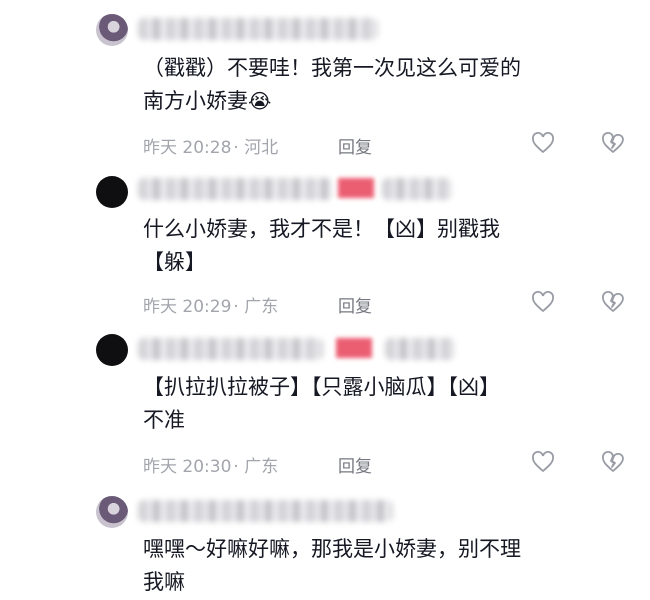 This screenshot has height=600, width=650. I want to click on comment-text-line-1: 嘿嘿～好嘛好嘛，那我是小娇妻，别不理, so click(332, 549).